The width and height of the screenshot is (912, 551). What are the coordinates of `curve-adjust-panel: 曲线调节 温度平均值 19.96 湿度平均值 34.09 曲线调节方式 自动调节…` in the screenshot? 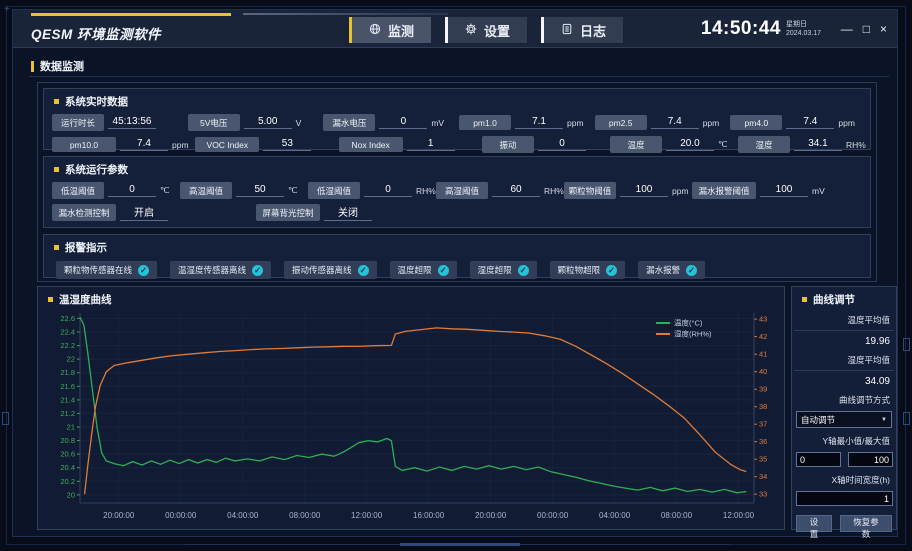 It's located at (844, 412).